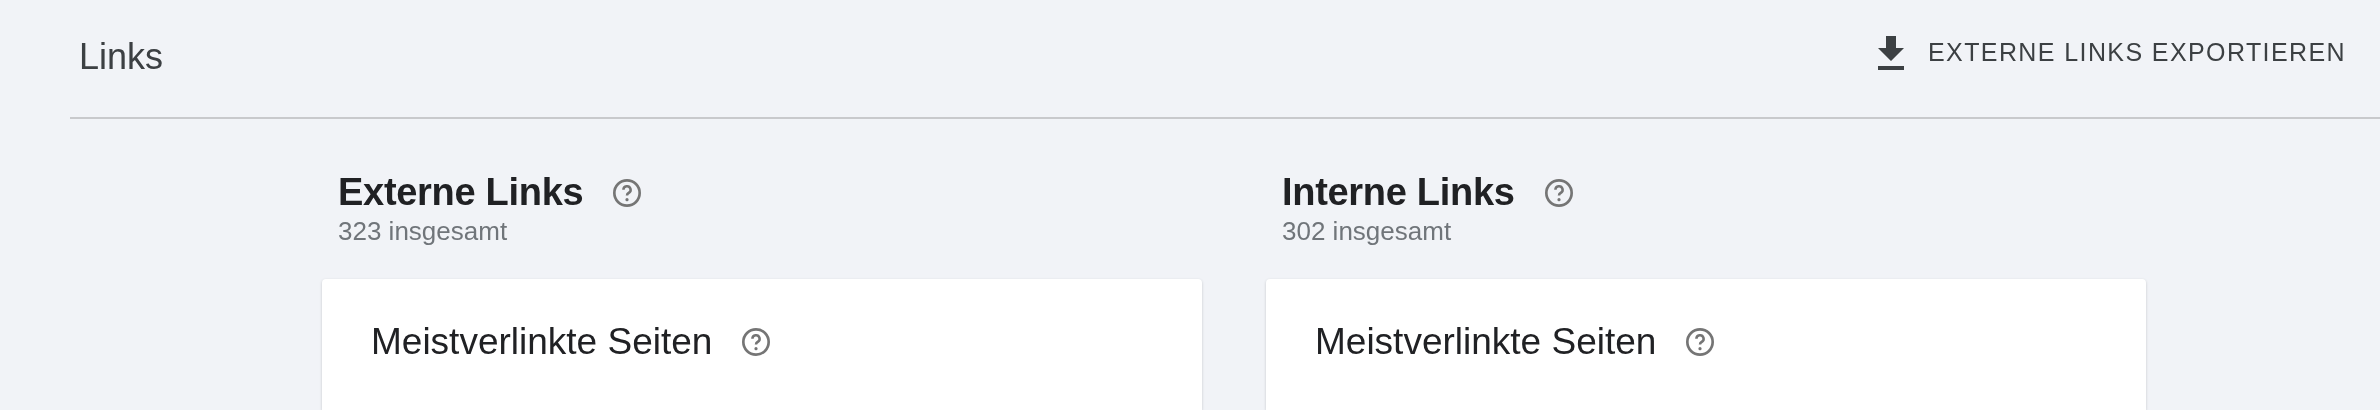 This screenshot has height=410, width=2380. I want to click on download-icon, so click(1891, 52).